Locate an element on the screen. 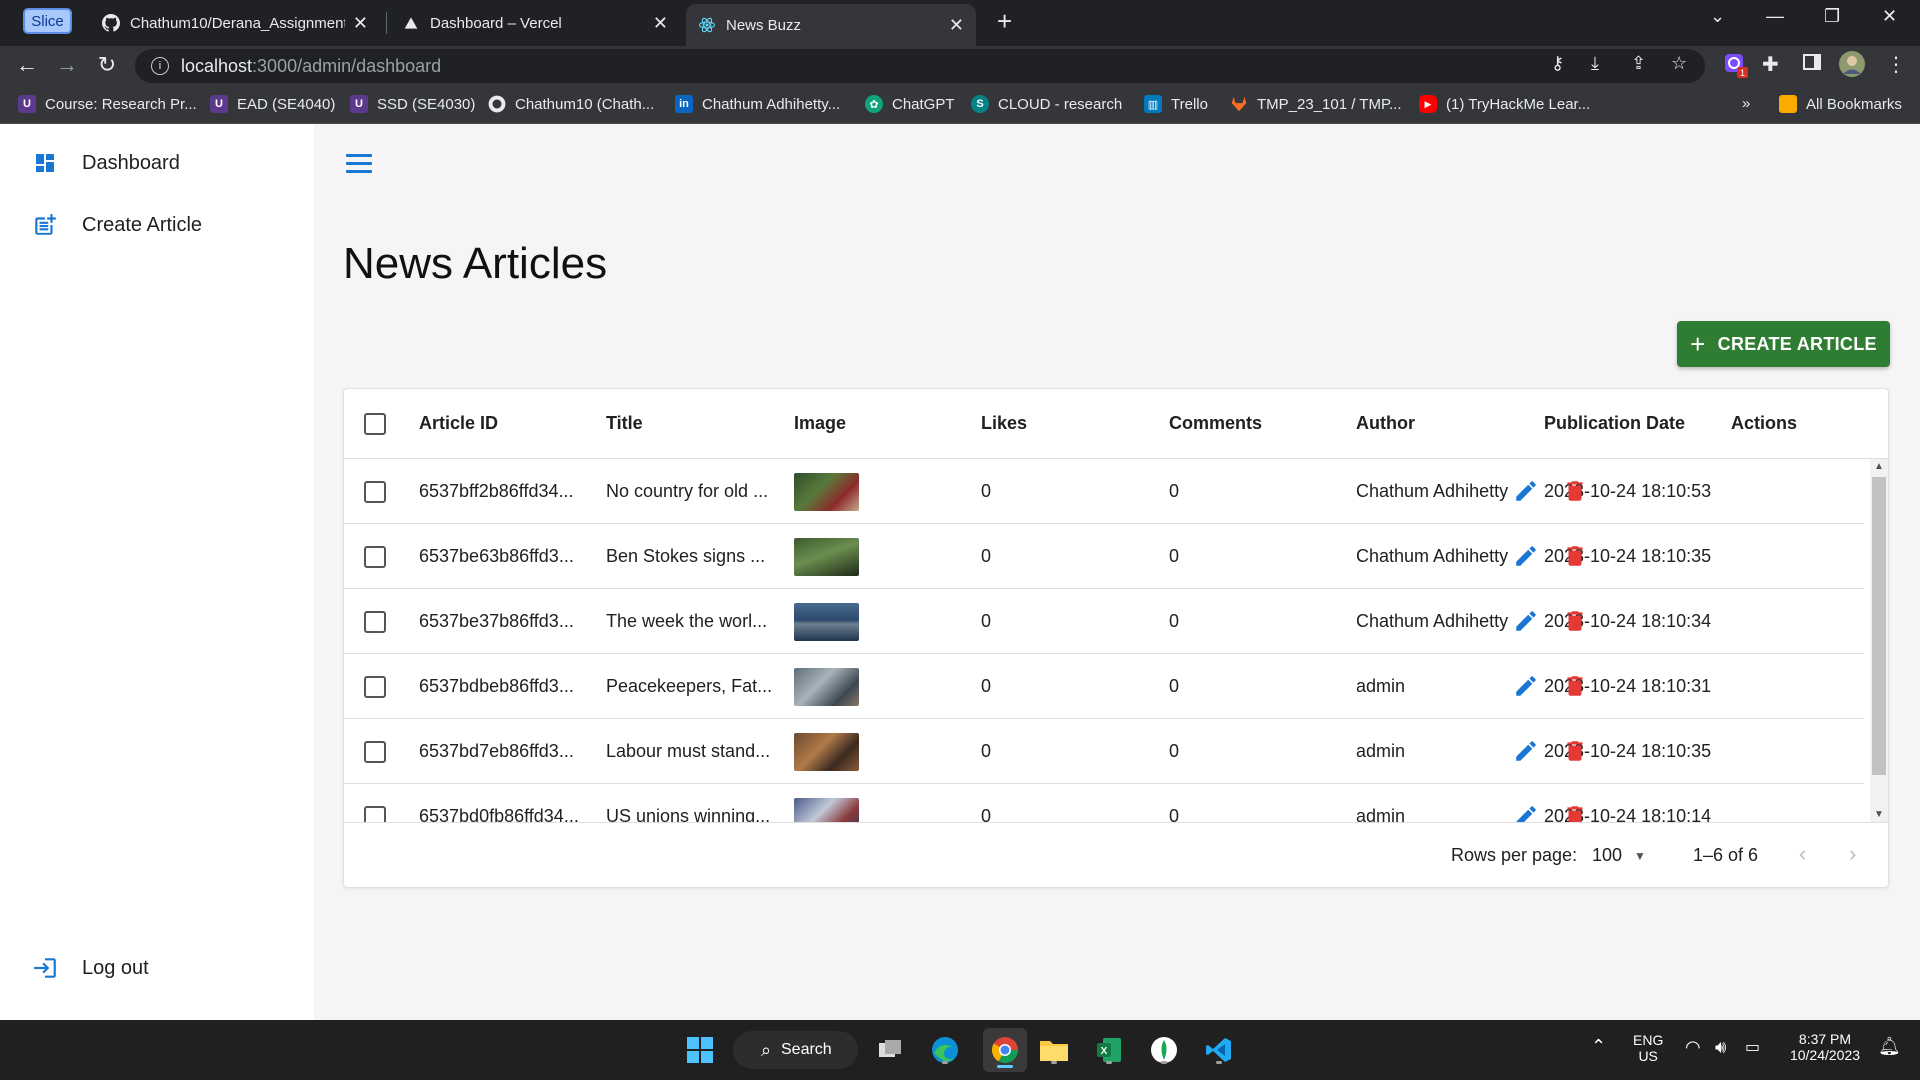 Image resolution: width=1920 pixels, height=1080 pixels. scroll-up-icon: ▲ is located at coordinates (1879, 466).